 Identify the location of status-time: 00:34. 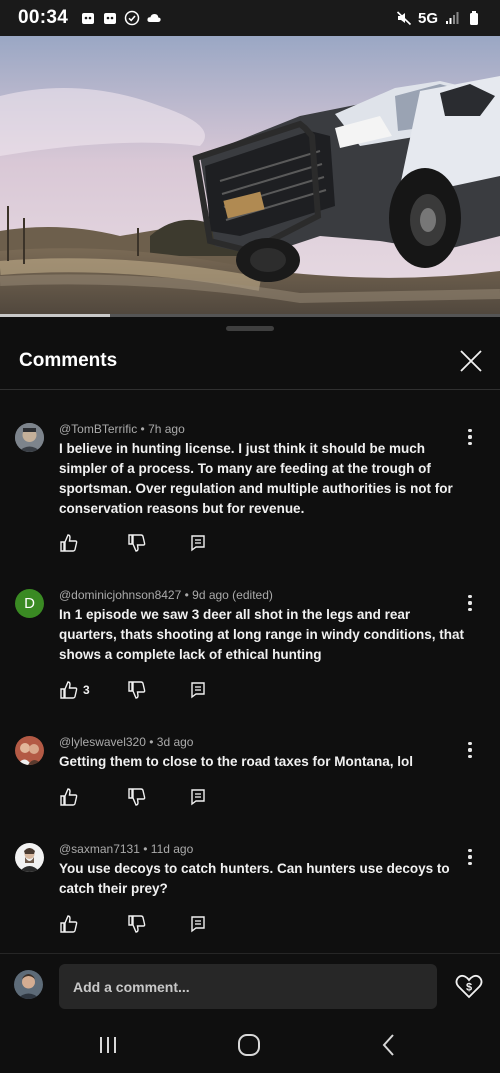
(43, 17).